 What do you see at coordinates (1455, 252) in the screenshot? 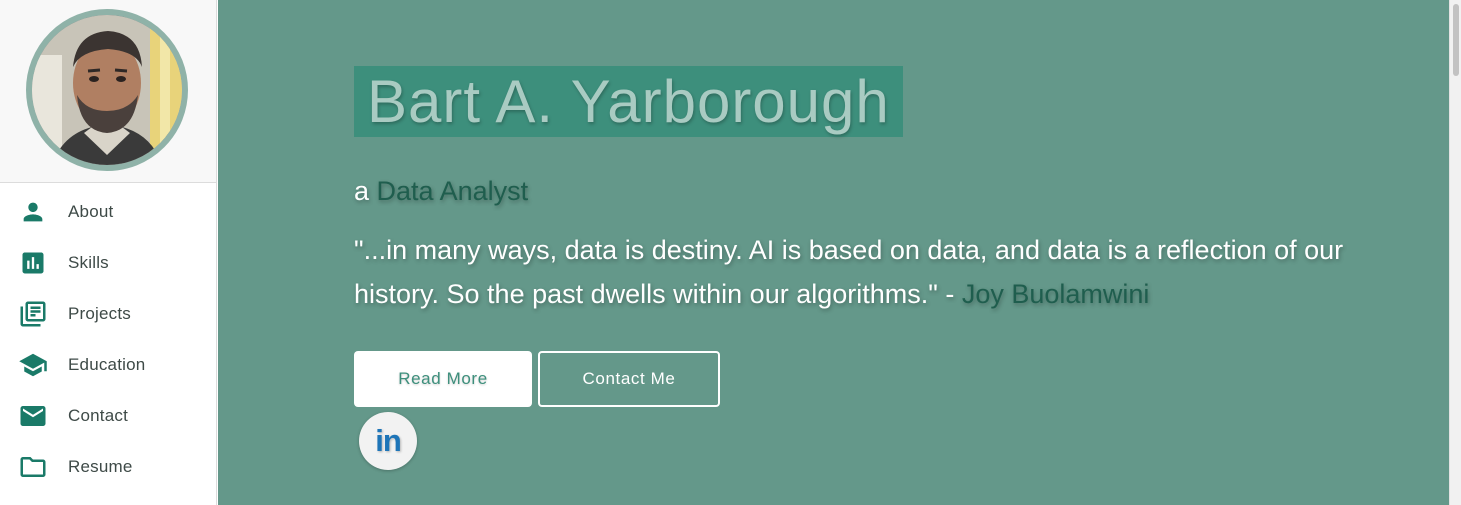
I see `scrollbar` at bounding box center [1455, 252].